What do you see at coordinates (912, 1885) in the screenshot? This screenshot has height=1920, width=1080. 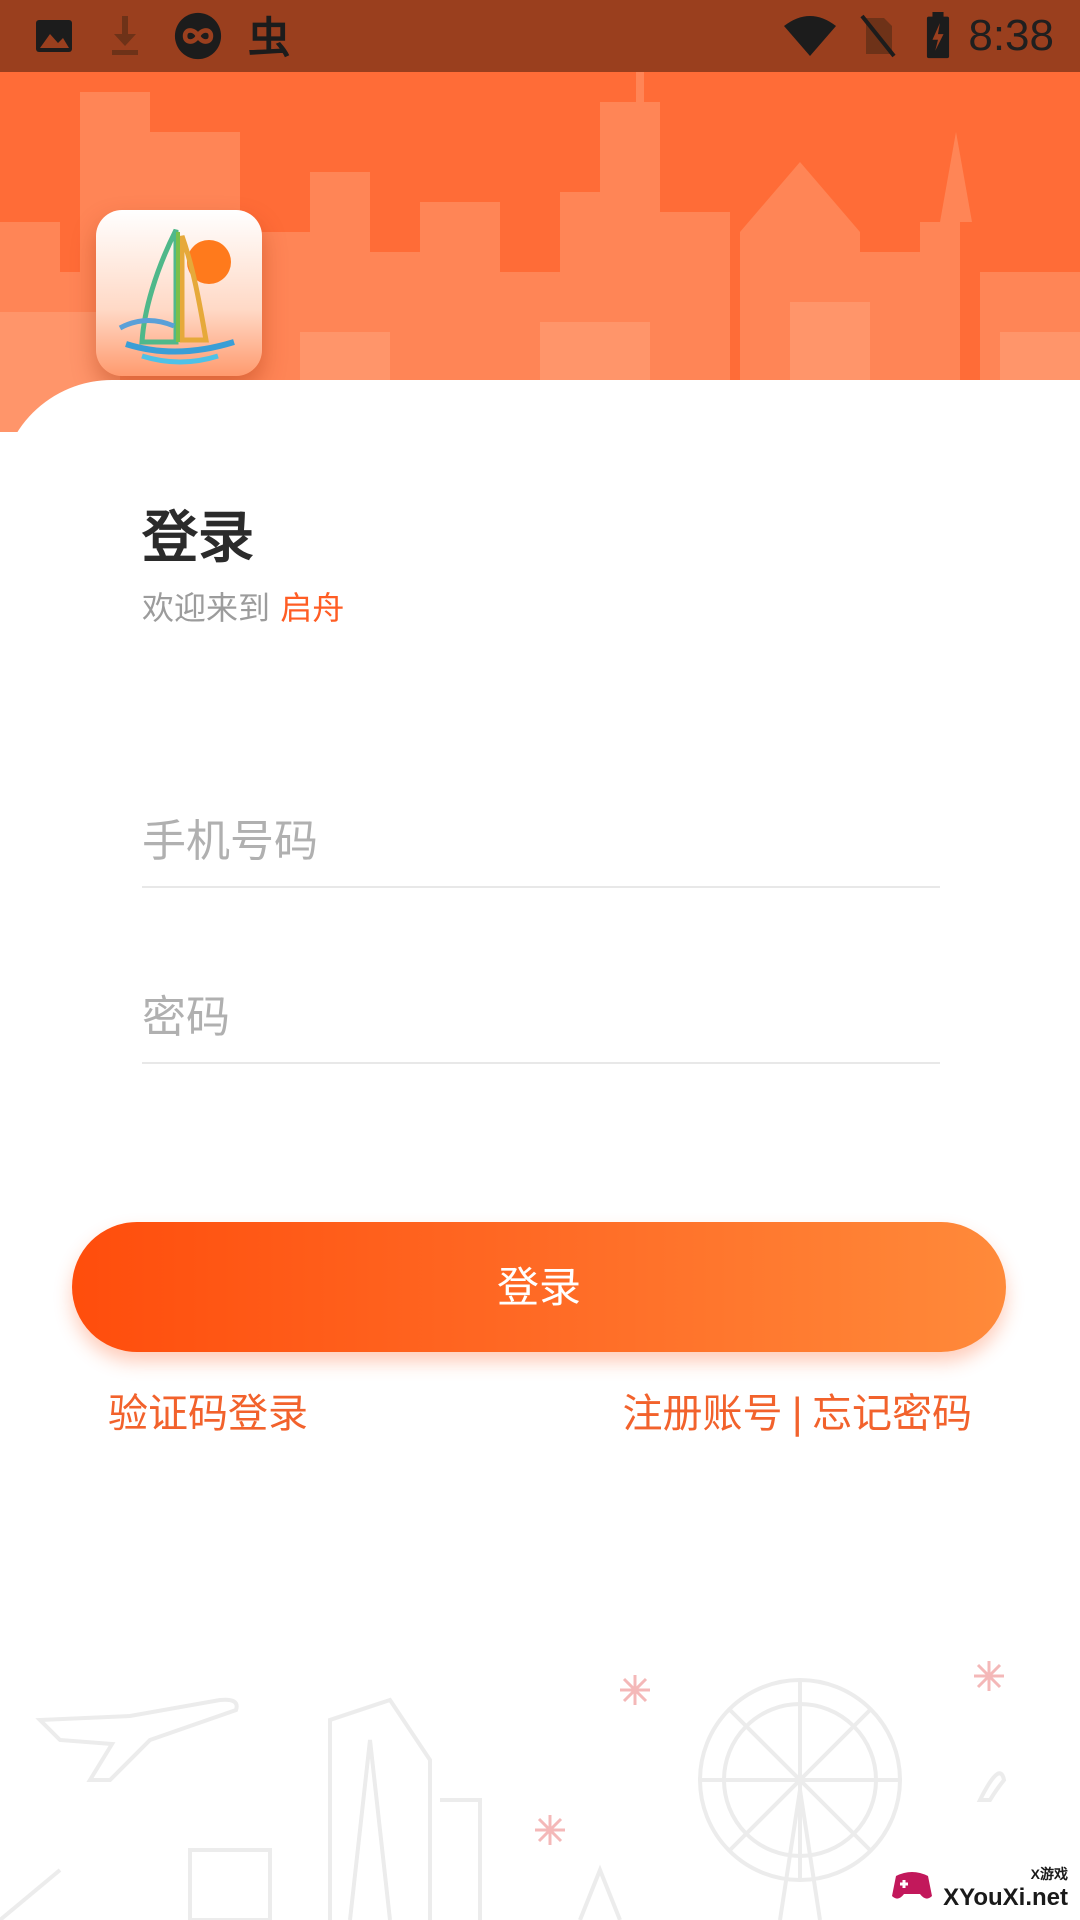 I see `watermark-gamepad-icon` at bounding box center [912, 1885].